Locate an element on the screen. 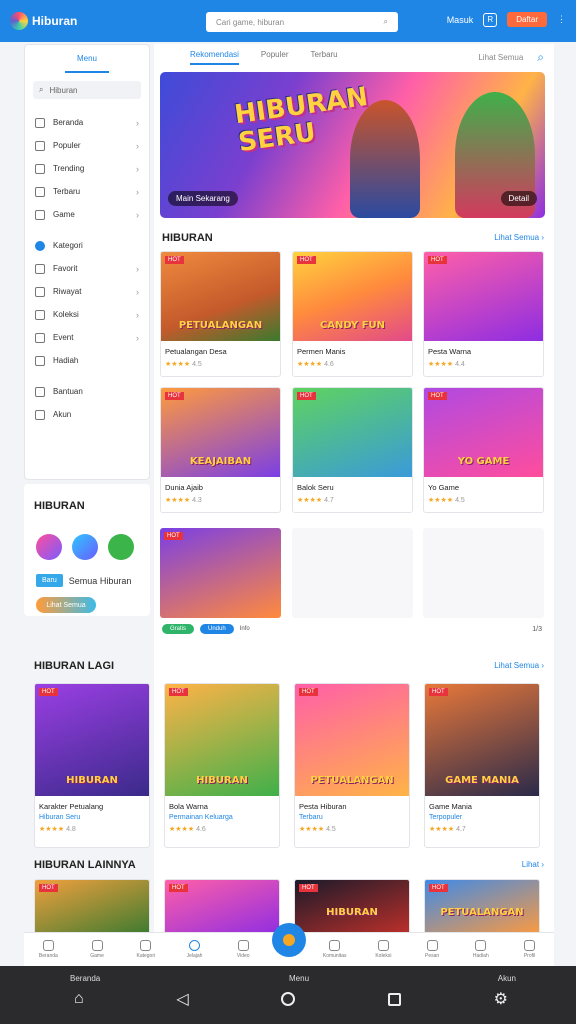 The height and width of the screenshot is (1024, 576). history-icon is located at coordinates (40, 291).